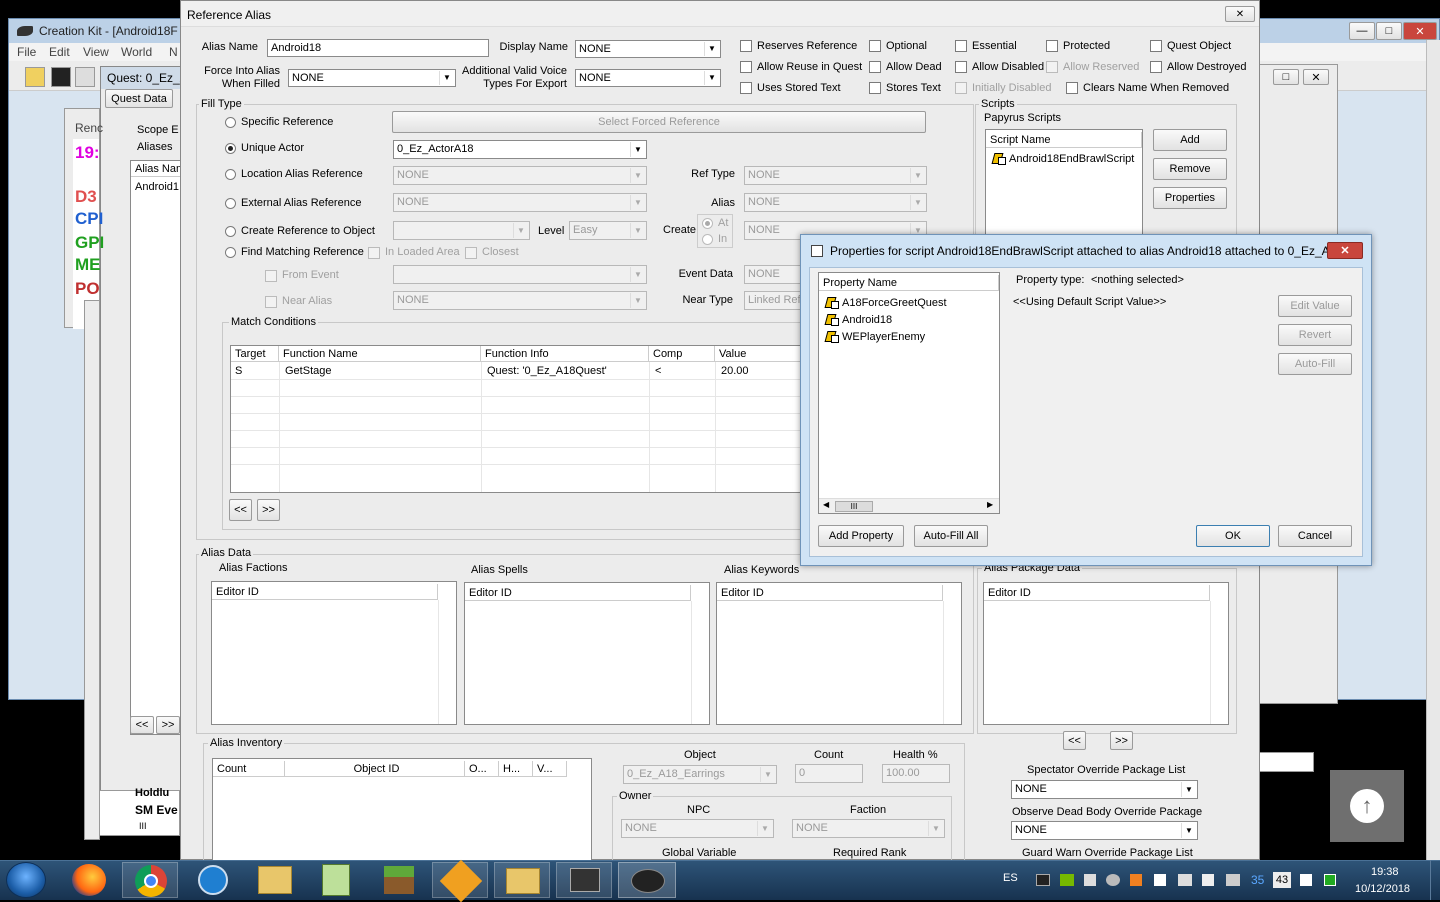 The width and height of the screenshot is (1440, 902). What do you see at coordinates (143, 826) in the screenshot?
I see `bottom-scroll-thumb: III` at bounding box center [143, 826].